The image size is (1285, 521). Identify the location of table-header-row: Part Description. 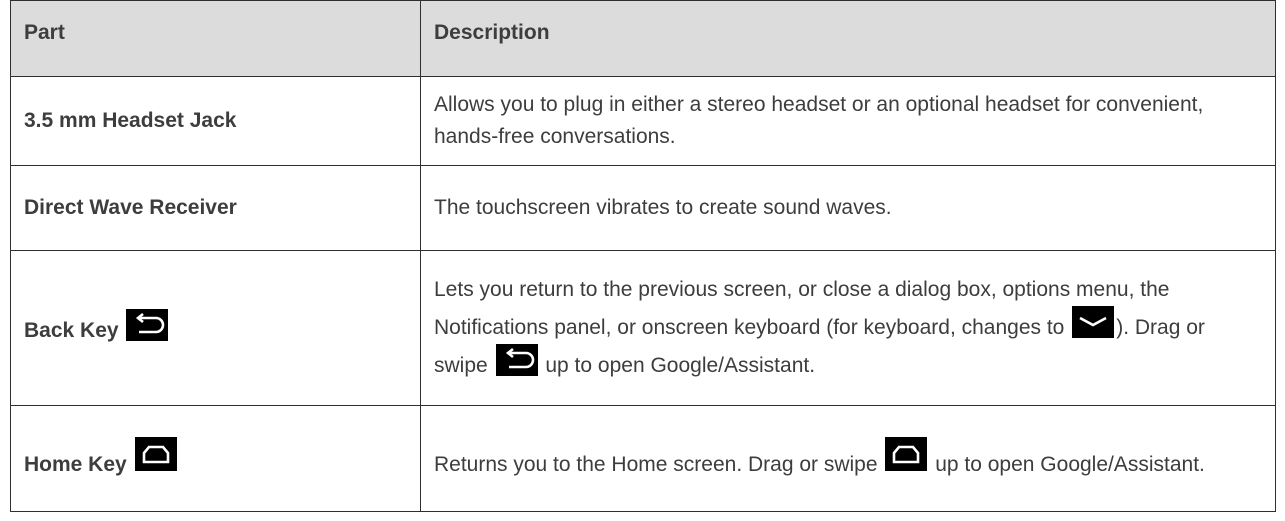
(643, 38).